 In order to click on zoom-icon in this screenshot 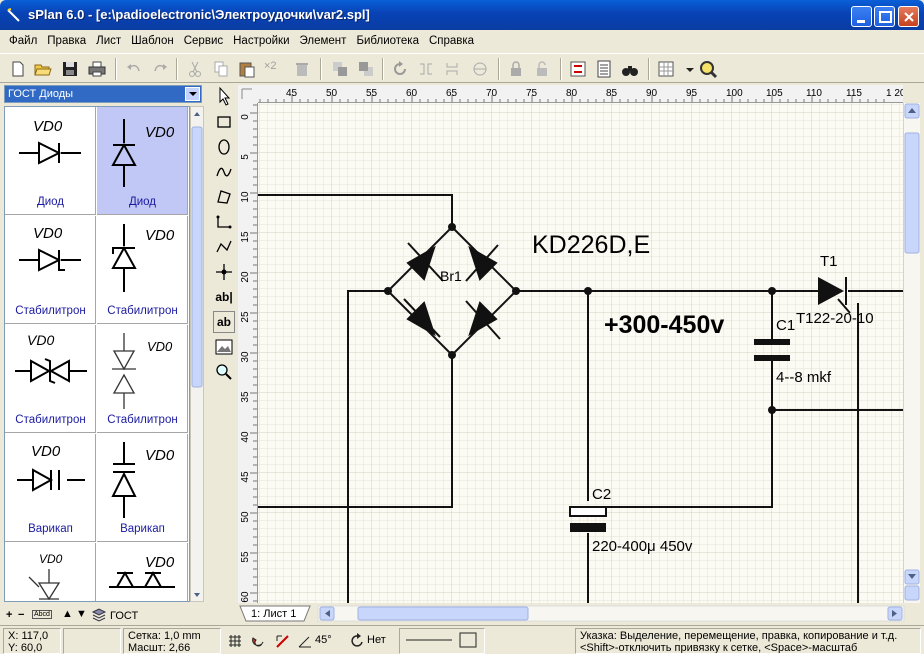, I will do `click(709, 70)`.